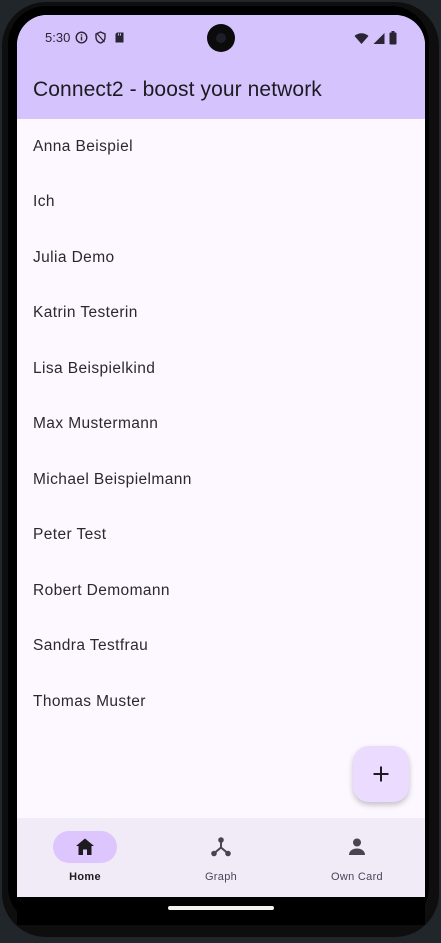  Describe the element at coordinates (221, 847) in the screenshot. I see `graph-icon` at that location.